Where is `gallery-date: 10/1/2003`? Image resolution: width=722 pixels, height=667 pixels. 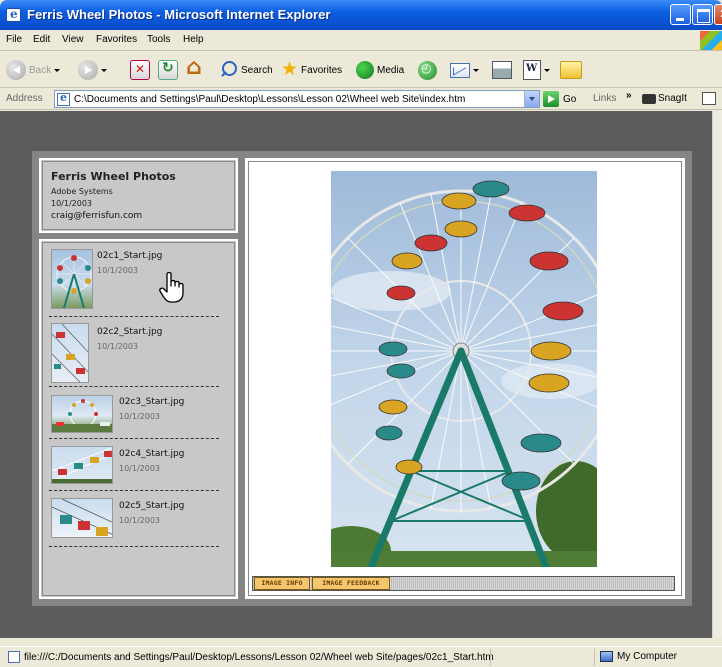
gallery-date: 10/1/2003 is located at coordinates (72, 203).